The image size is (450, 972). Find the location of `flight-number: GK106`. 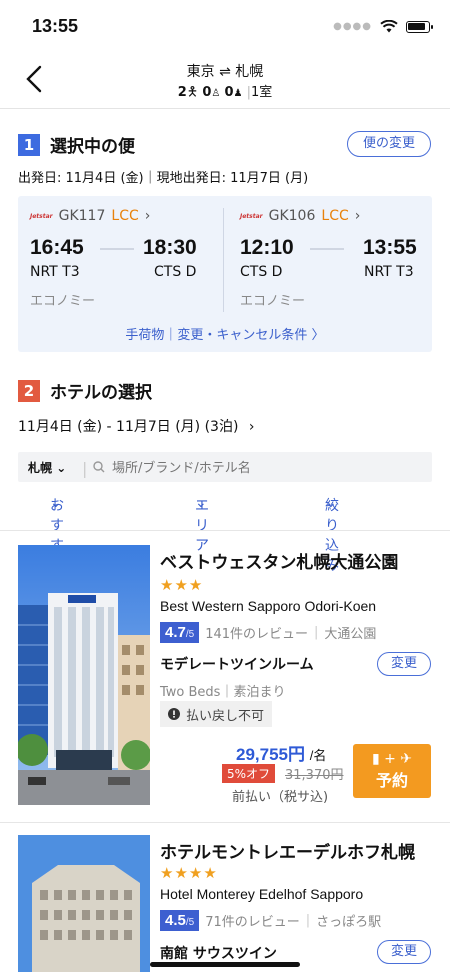

flight-number: GK106 is located at coordinates (292, 216).